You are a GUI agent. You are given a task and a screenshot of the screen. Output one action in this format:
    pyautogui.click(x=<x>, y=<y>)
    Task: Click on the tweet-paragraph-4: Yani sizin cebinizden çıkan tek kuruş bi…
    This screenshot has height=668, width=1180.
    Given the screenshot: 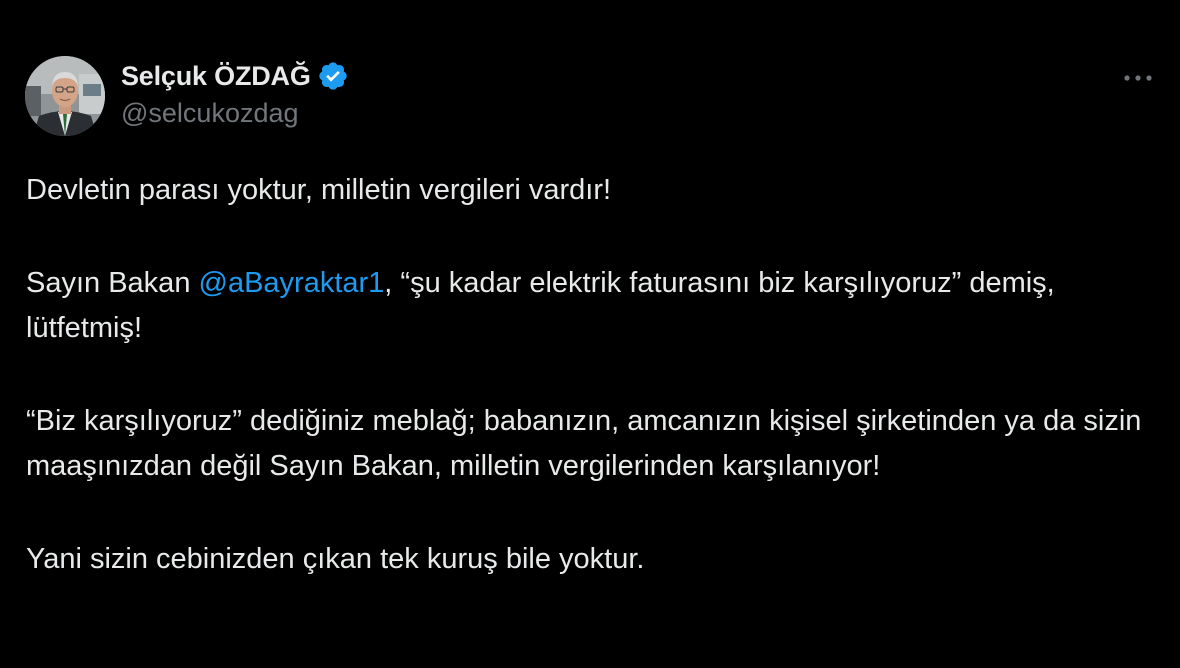 What is the action you would take?
    pyautogui.click(x=335, y=559)
    